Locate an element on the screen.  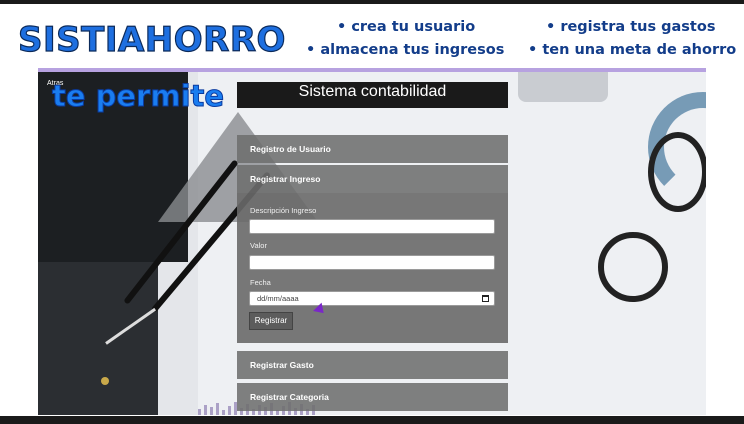
calendar-icon is located at coordinates (485, 298).